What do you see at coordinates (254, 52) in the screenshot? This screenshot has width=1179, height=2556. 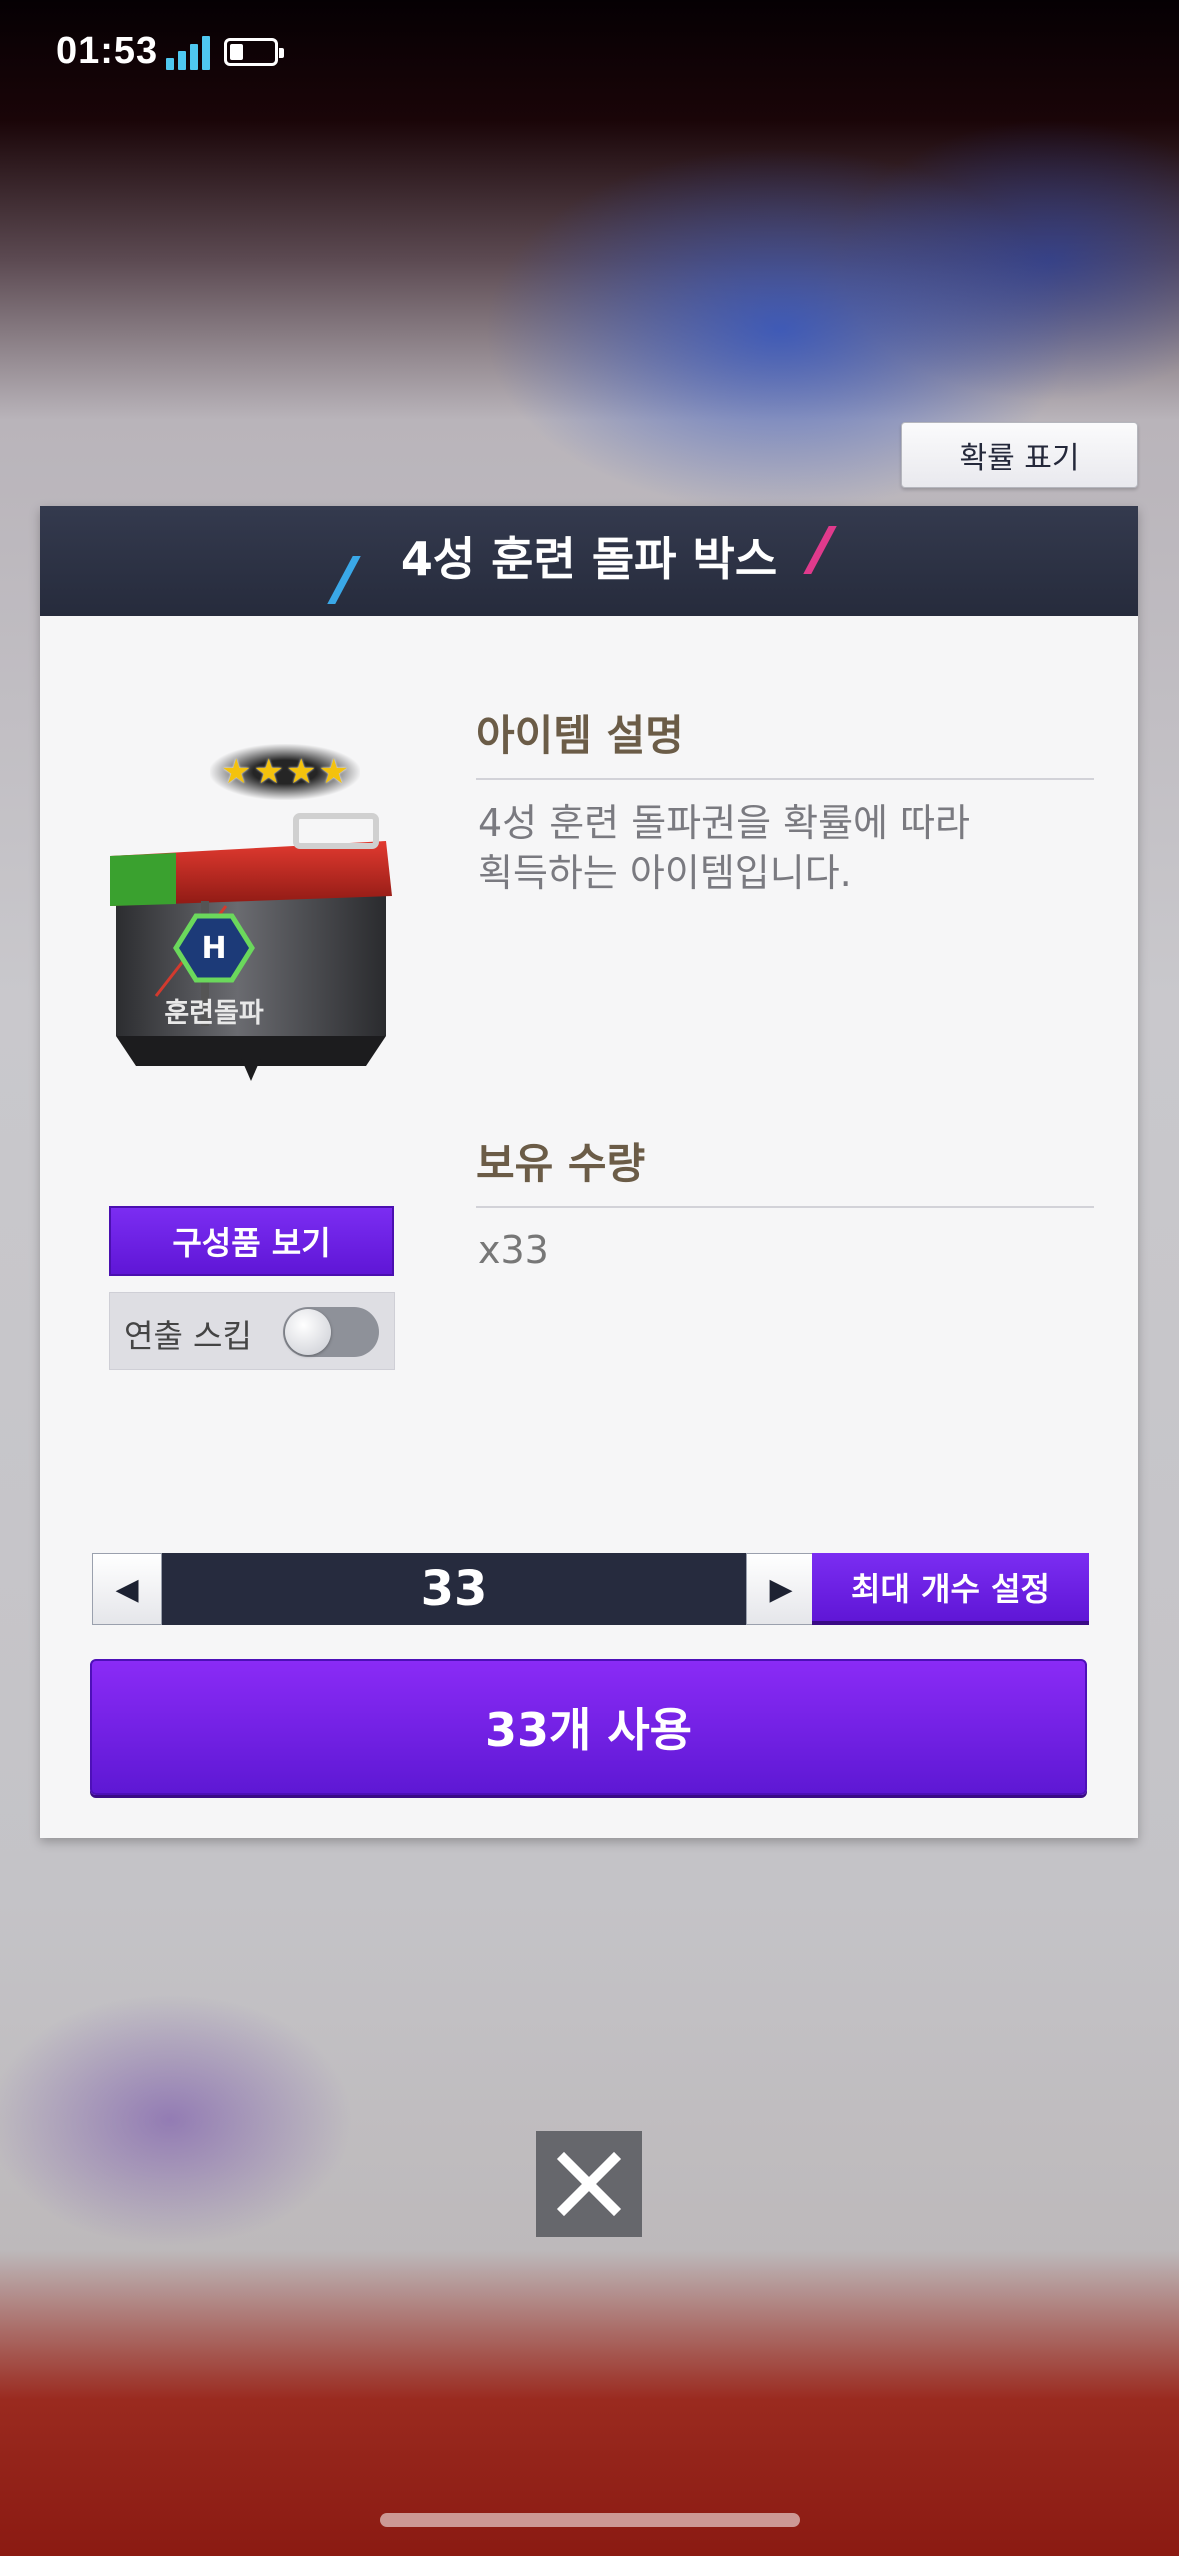 I see `battery-icon` at bounding box center [254, 52].